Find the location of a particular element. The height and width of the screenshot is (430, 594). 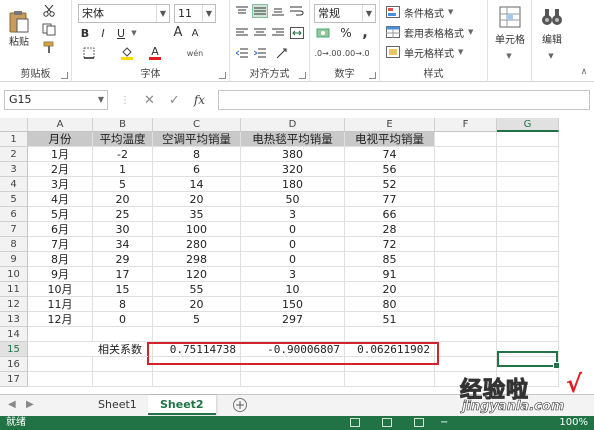

cell-C16 is located at coordinates (197, 364).